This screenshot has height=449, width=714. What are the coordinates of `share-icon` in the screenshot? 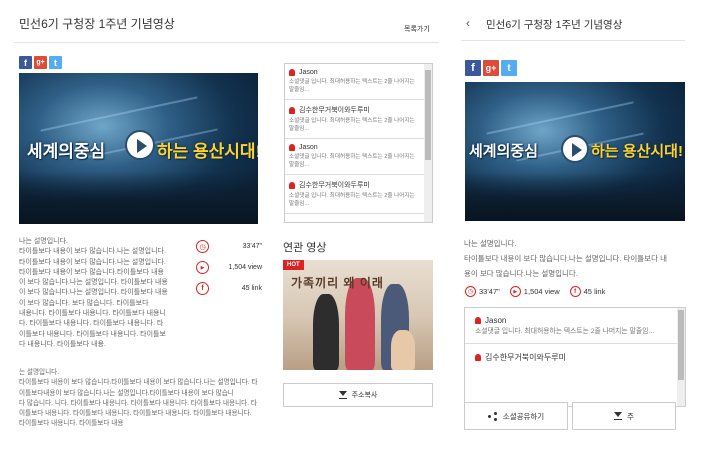 It's located at (492, 416).